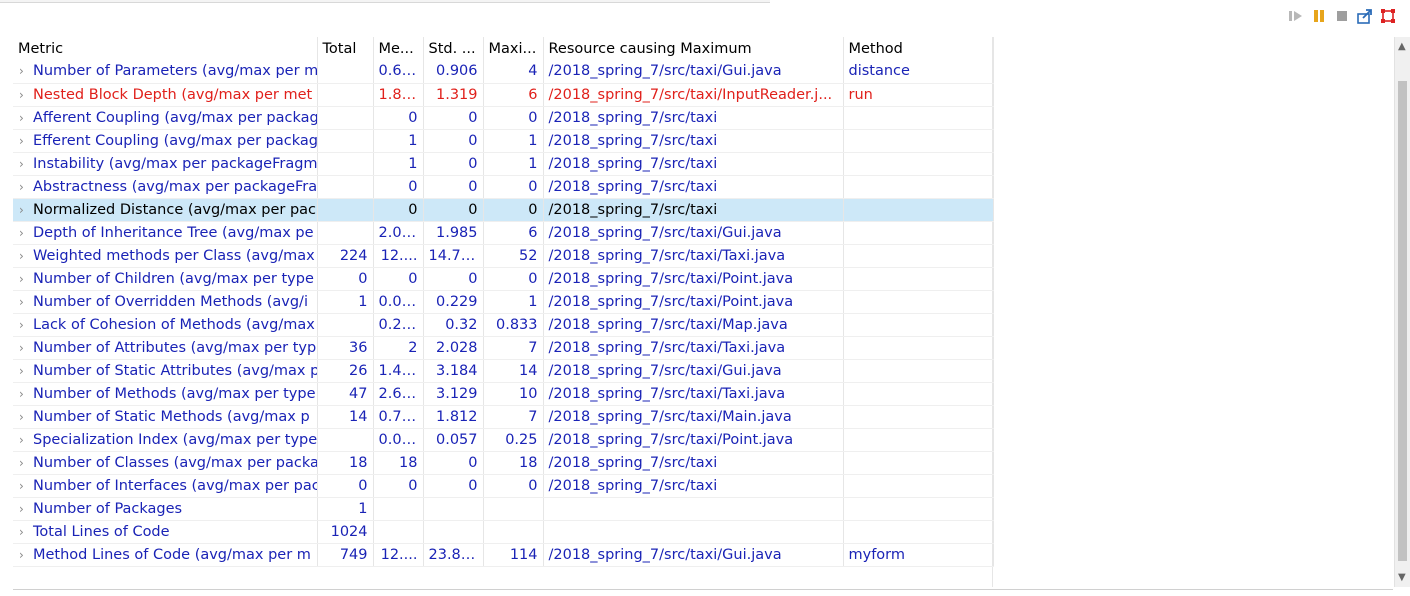  I want to click on table-row: › Total Lines of Code 1024, so click(503, 532).